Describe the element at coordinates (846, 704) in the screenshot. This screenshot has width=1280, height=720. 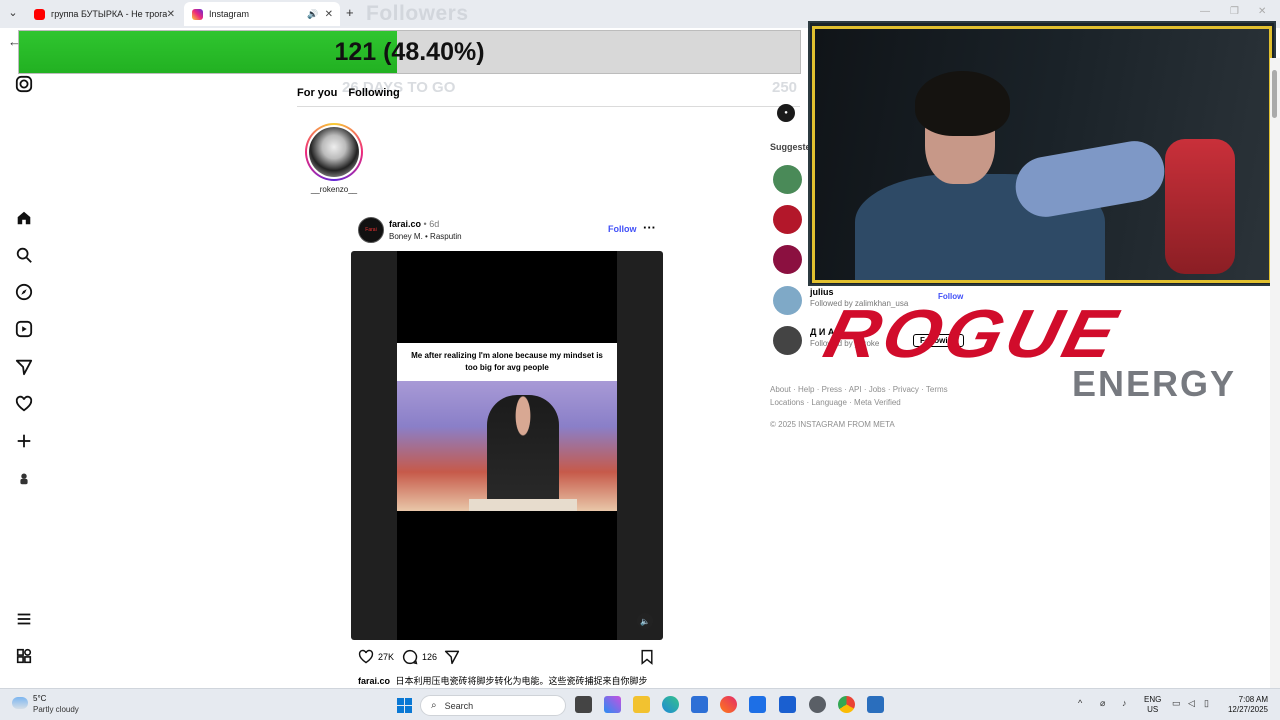
I see `chrome-icon` at that location.